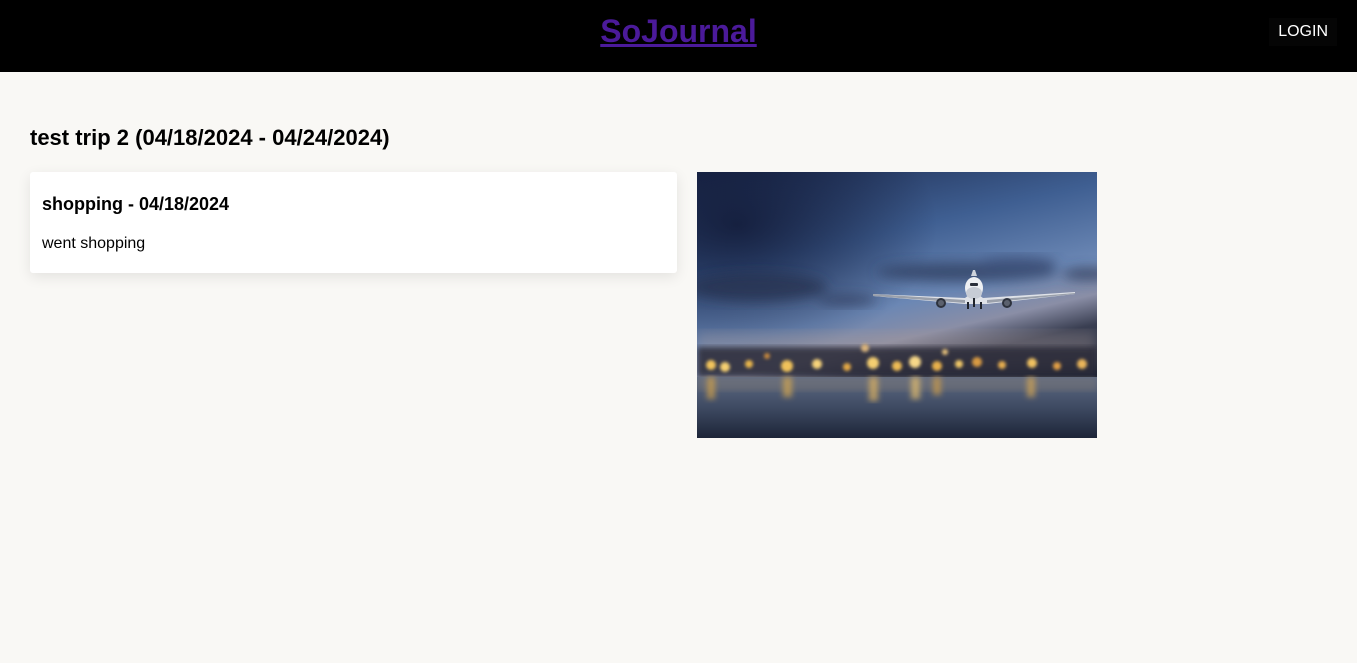 The width and height of the screenshot is (1357, 663). I want to click on trip-photo, so click(897, 305).